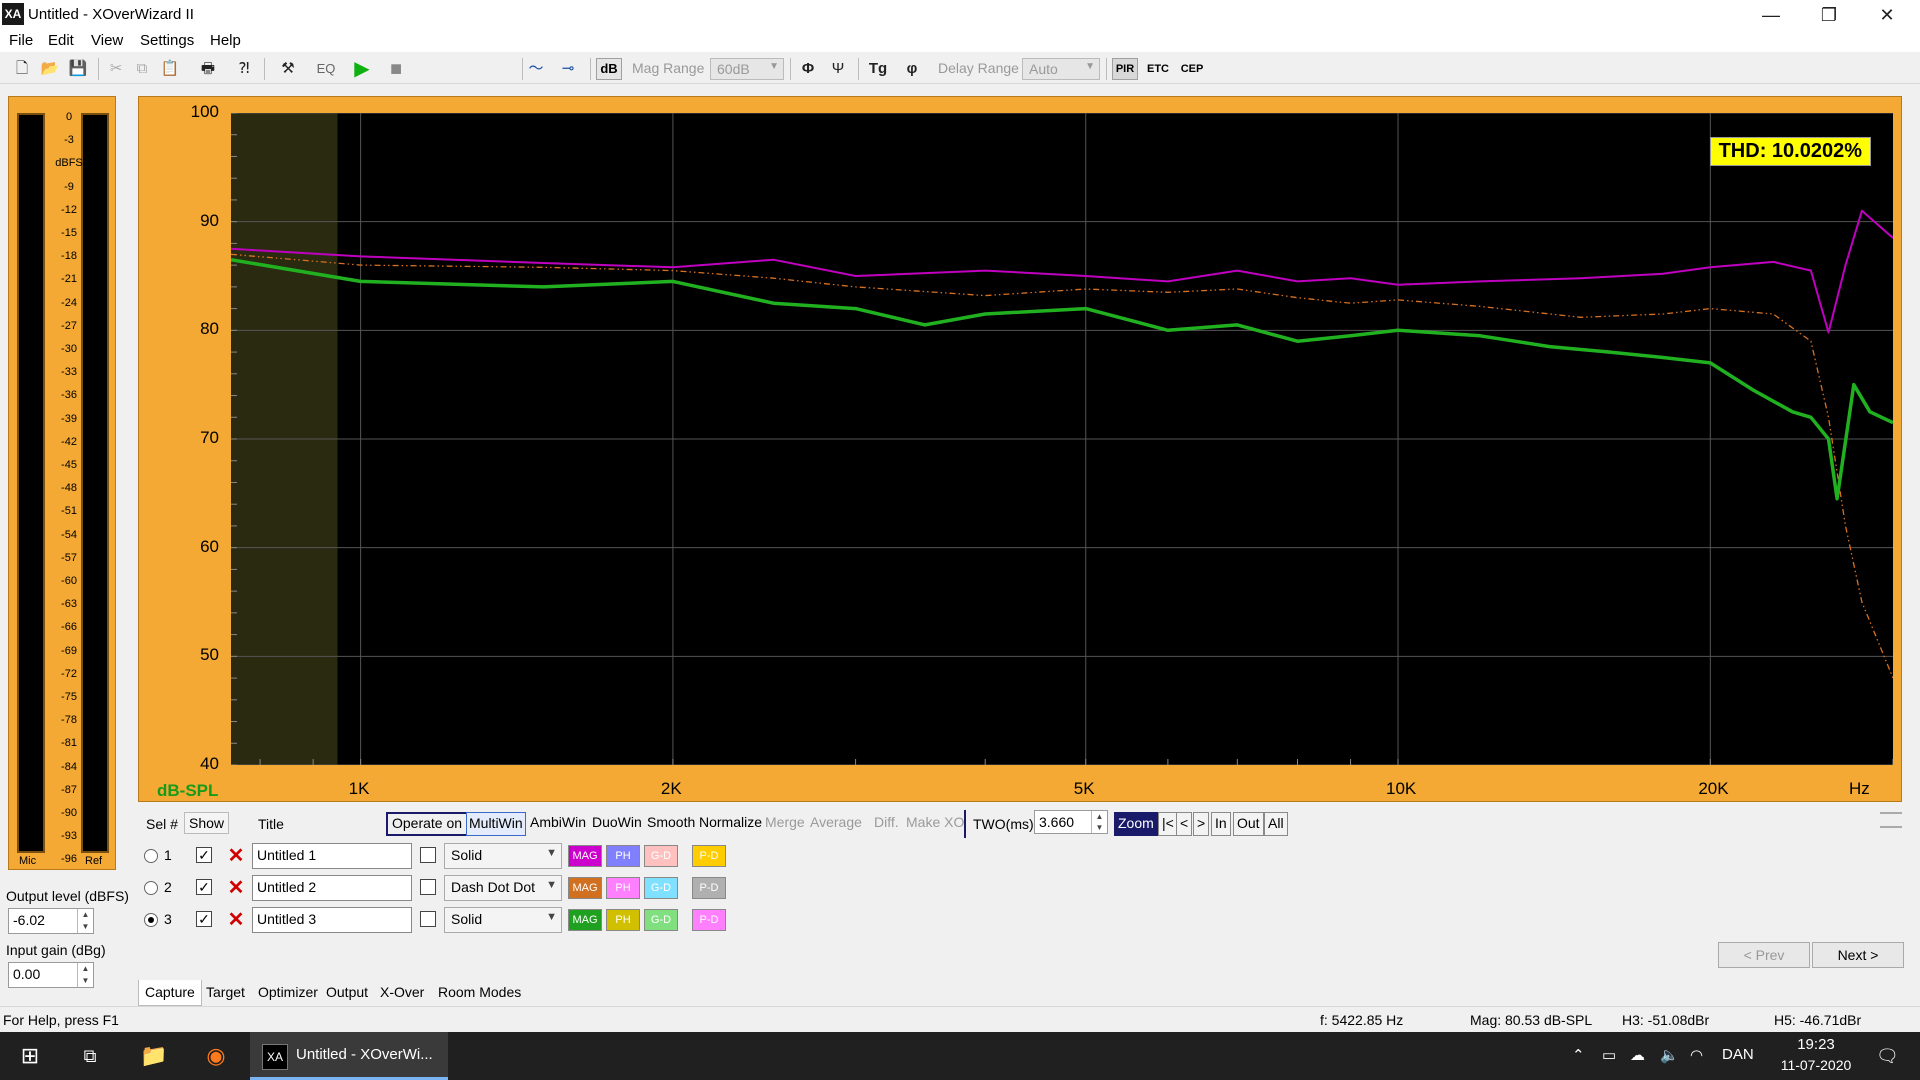 The width and height of the screenshot is (1920, 1080). What do you see at coordinates (167, 40) in the screenshot?
I see `menu-settings: Settings` at bounding box center [167, 40].